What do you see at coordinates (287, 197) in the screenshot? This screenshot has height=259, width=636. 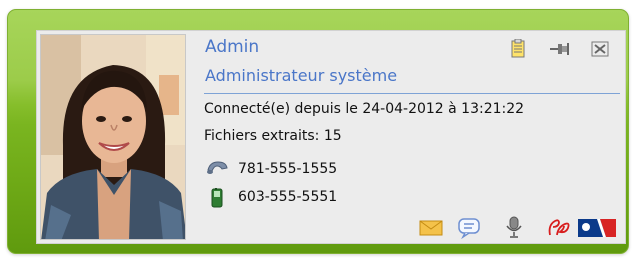 I see `mobile-number: 603-555-5551` at bounding box center [287, 197].